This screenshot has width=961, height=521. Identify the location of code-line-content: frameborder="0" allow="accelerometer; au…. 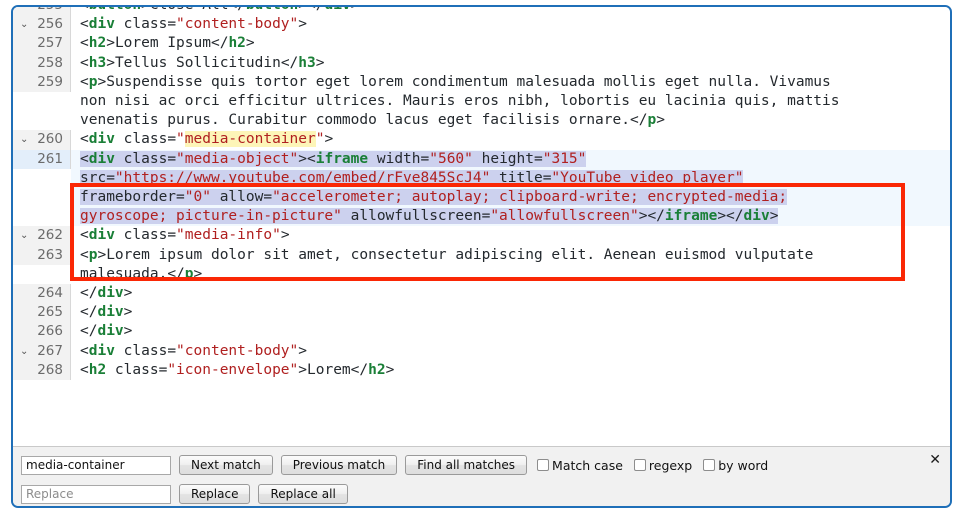
(510, 198).